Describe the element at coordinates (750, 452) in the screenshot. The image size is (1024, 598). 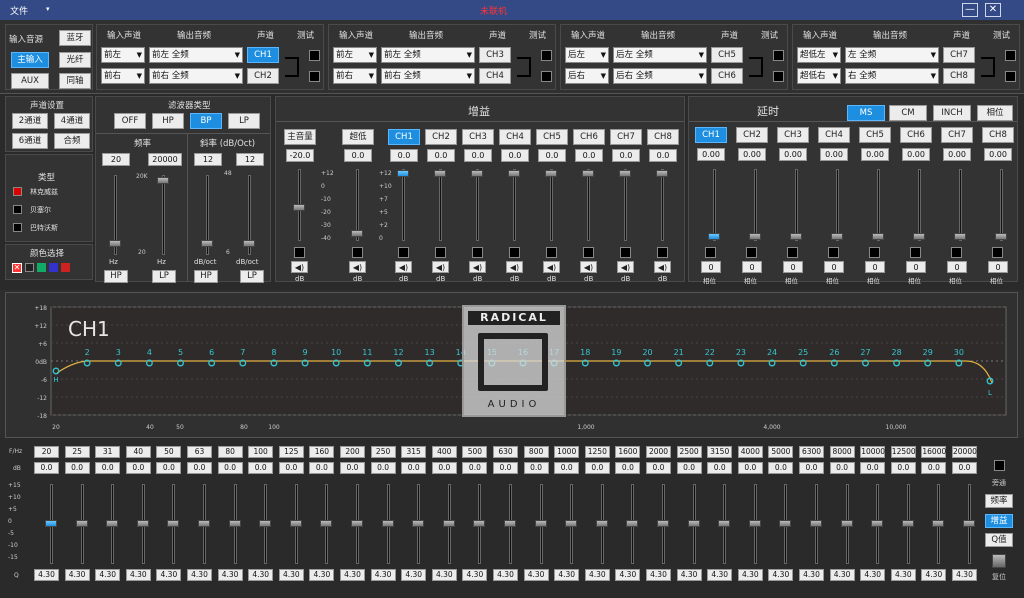
I see `eq-freq-value: 4000` at that location.